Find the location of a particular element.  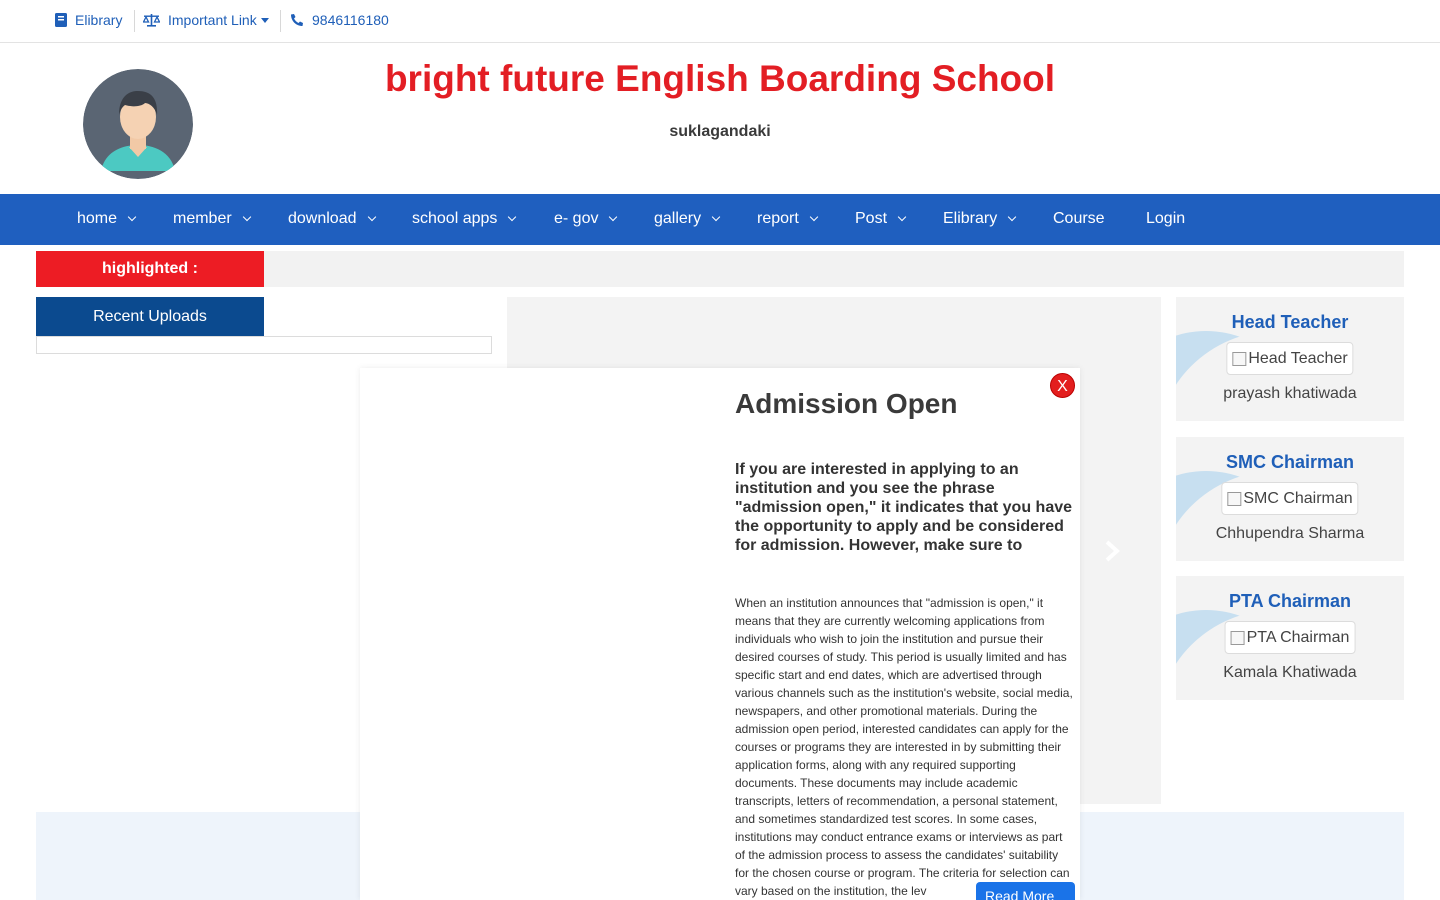

nav-item-gallery: gallery is located at coordinates (687, 219).